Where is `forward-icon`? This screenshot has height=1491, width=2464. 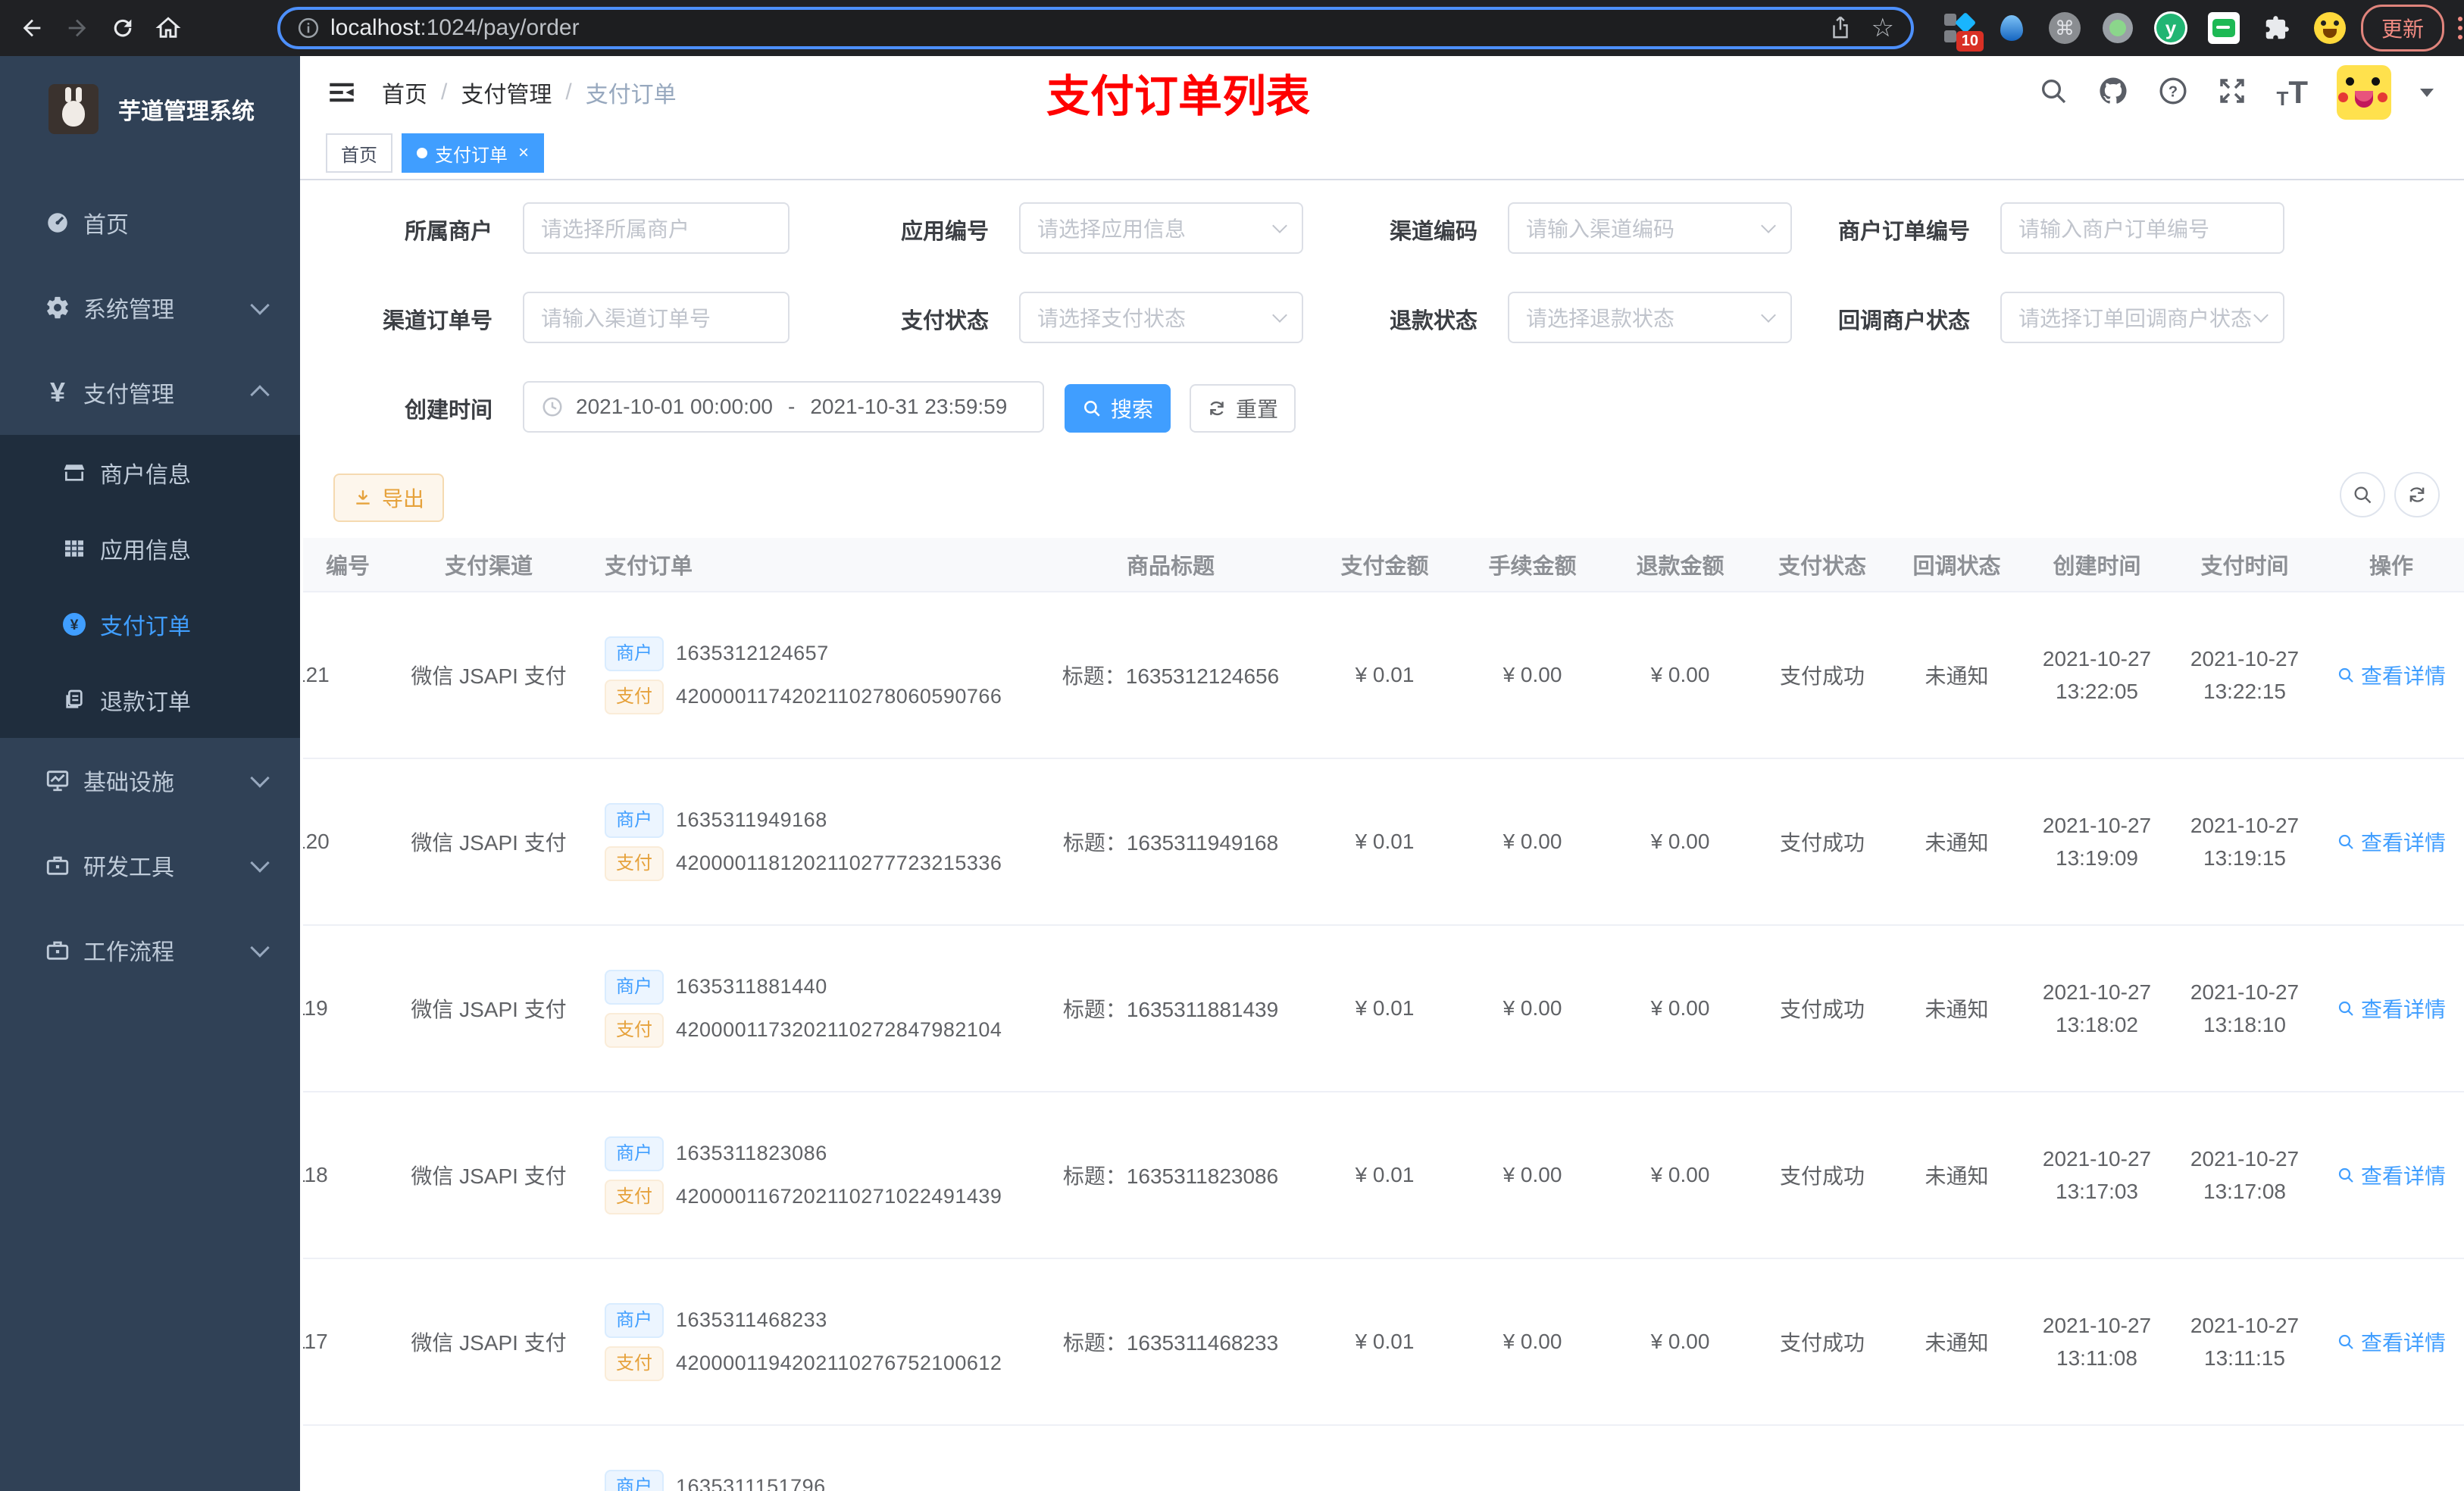
forward-icon is located at coordinates (77, 28).